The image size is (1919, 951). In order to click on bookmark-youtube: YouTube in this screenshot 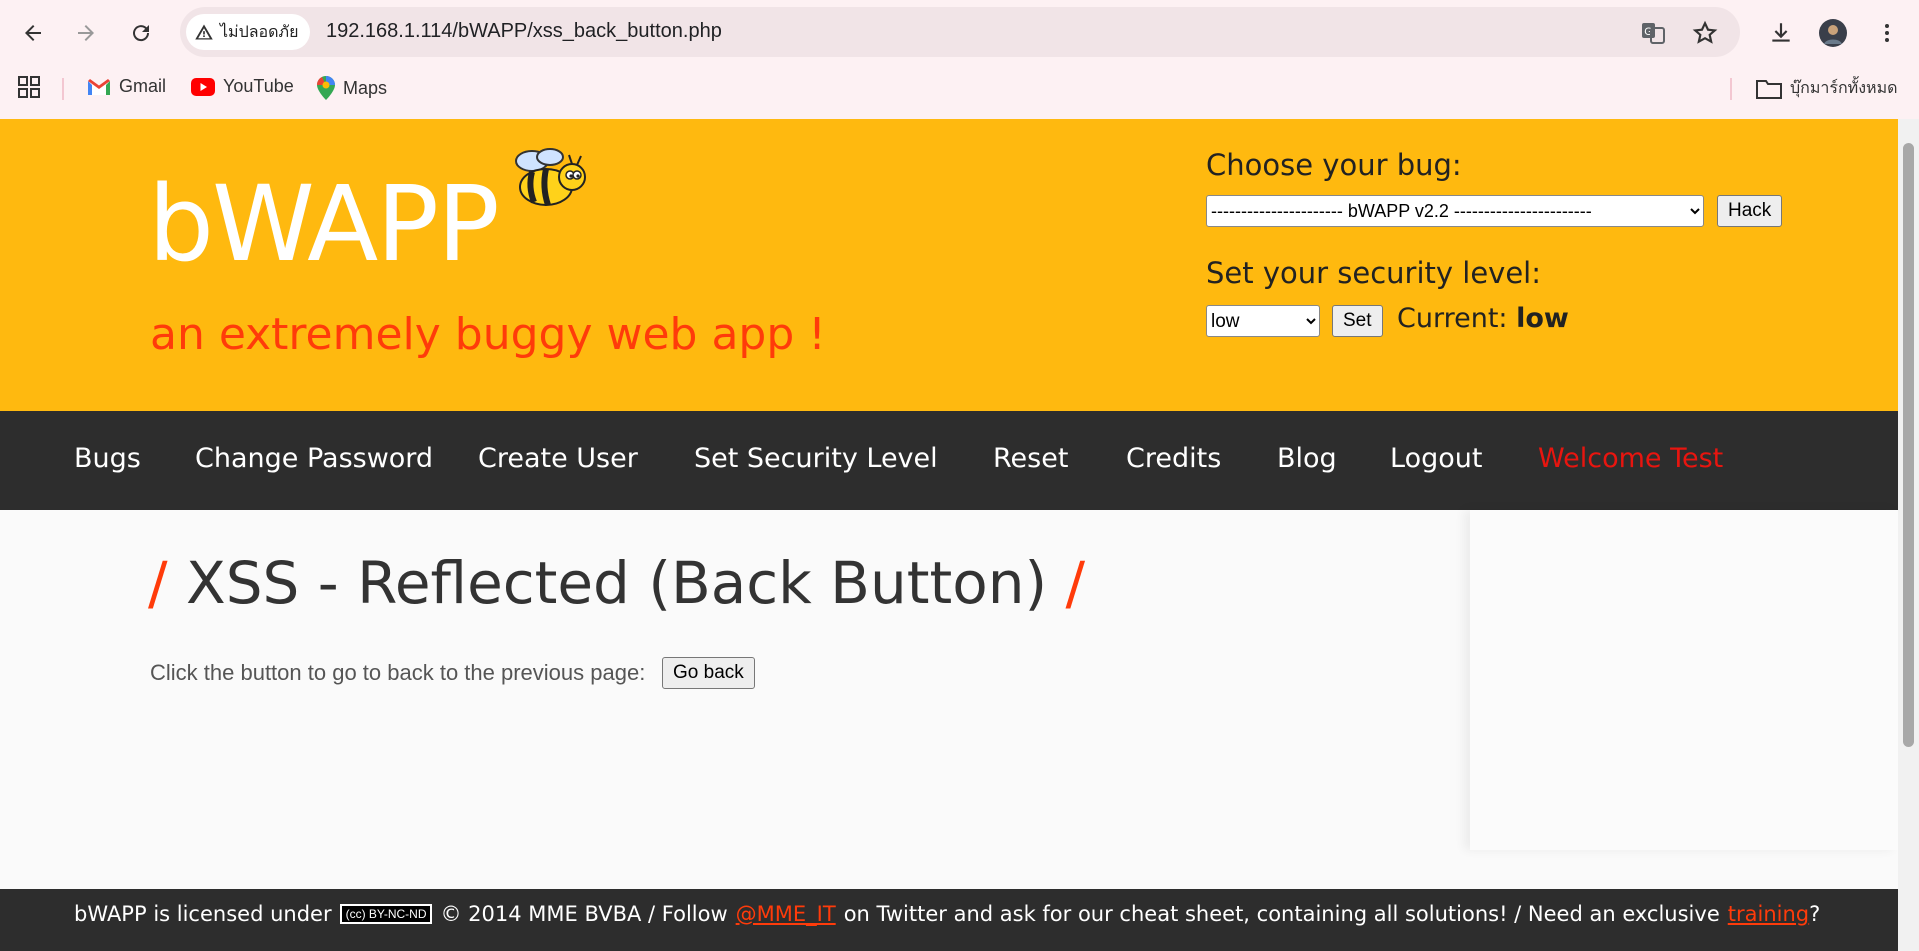, I will do `click(242, 86)`.